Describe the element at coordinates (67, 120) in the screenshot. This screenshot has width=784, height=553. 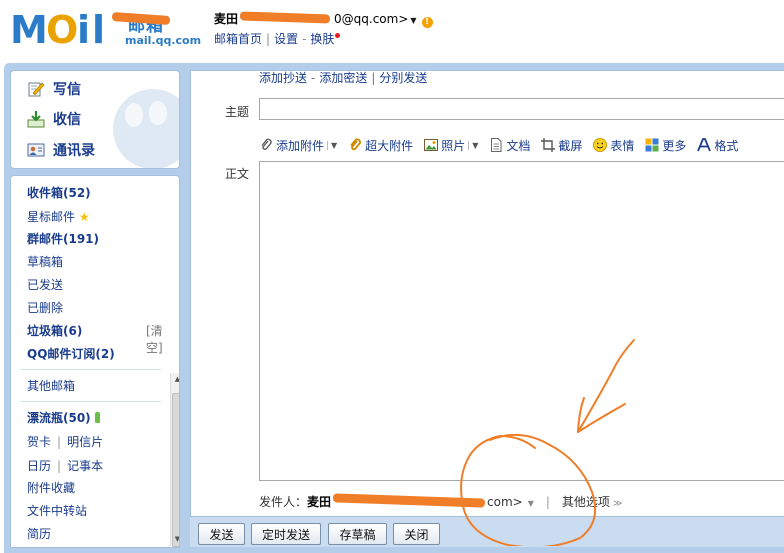
I see `receive-label: 收信` at that location.